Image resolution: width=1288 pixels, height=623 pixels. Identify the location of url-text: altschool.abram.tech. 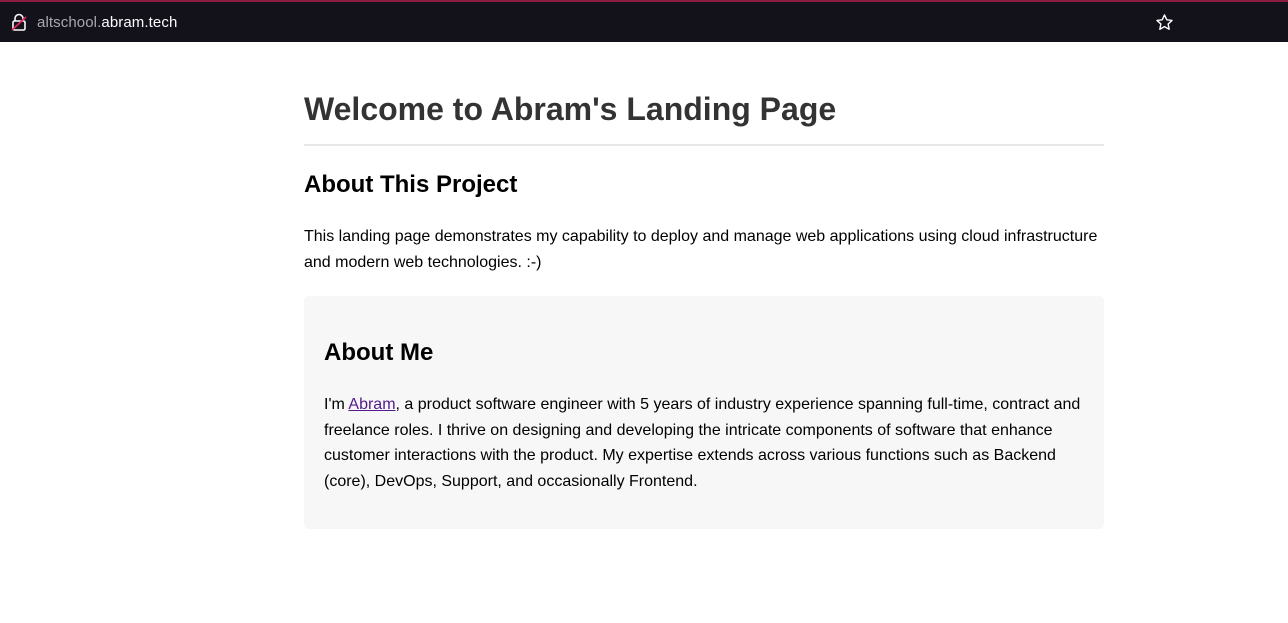
(107, 23).